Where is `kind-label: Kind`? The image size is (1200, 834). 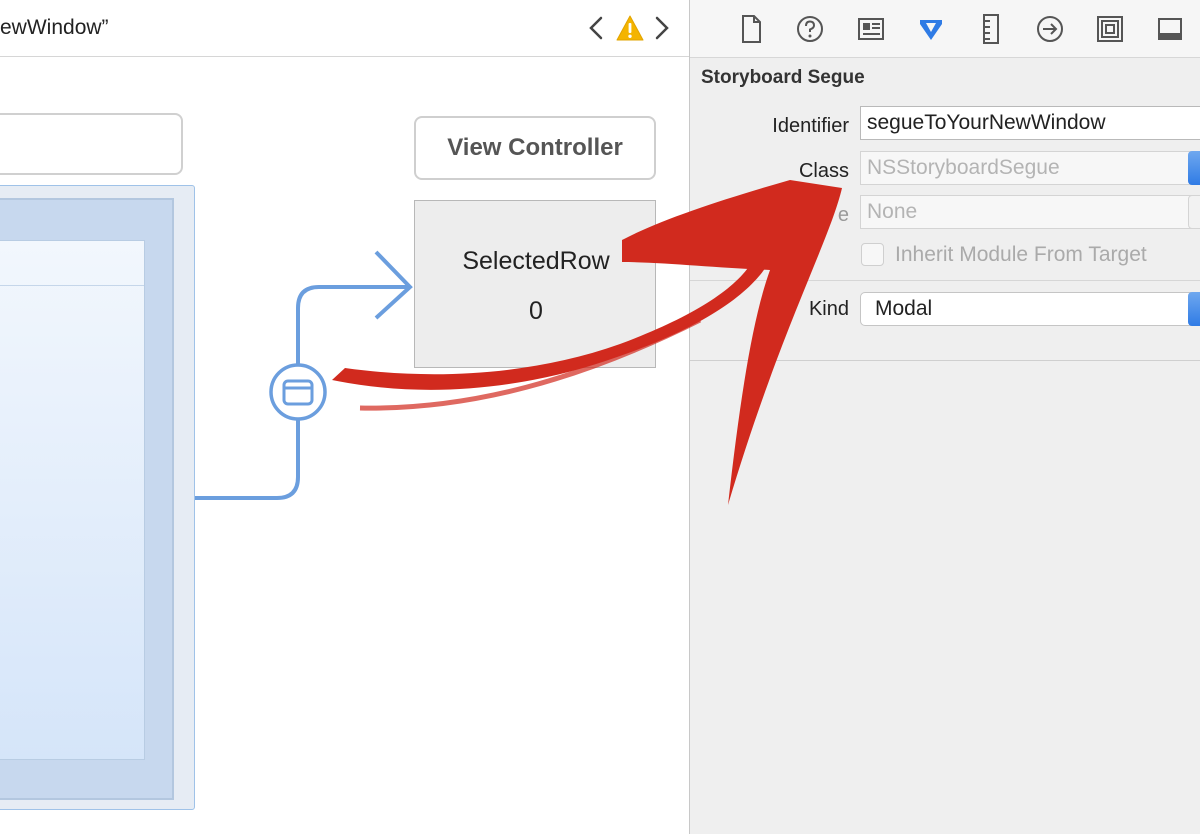
kind-label: Kind is located at coordinates (828, 309).